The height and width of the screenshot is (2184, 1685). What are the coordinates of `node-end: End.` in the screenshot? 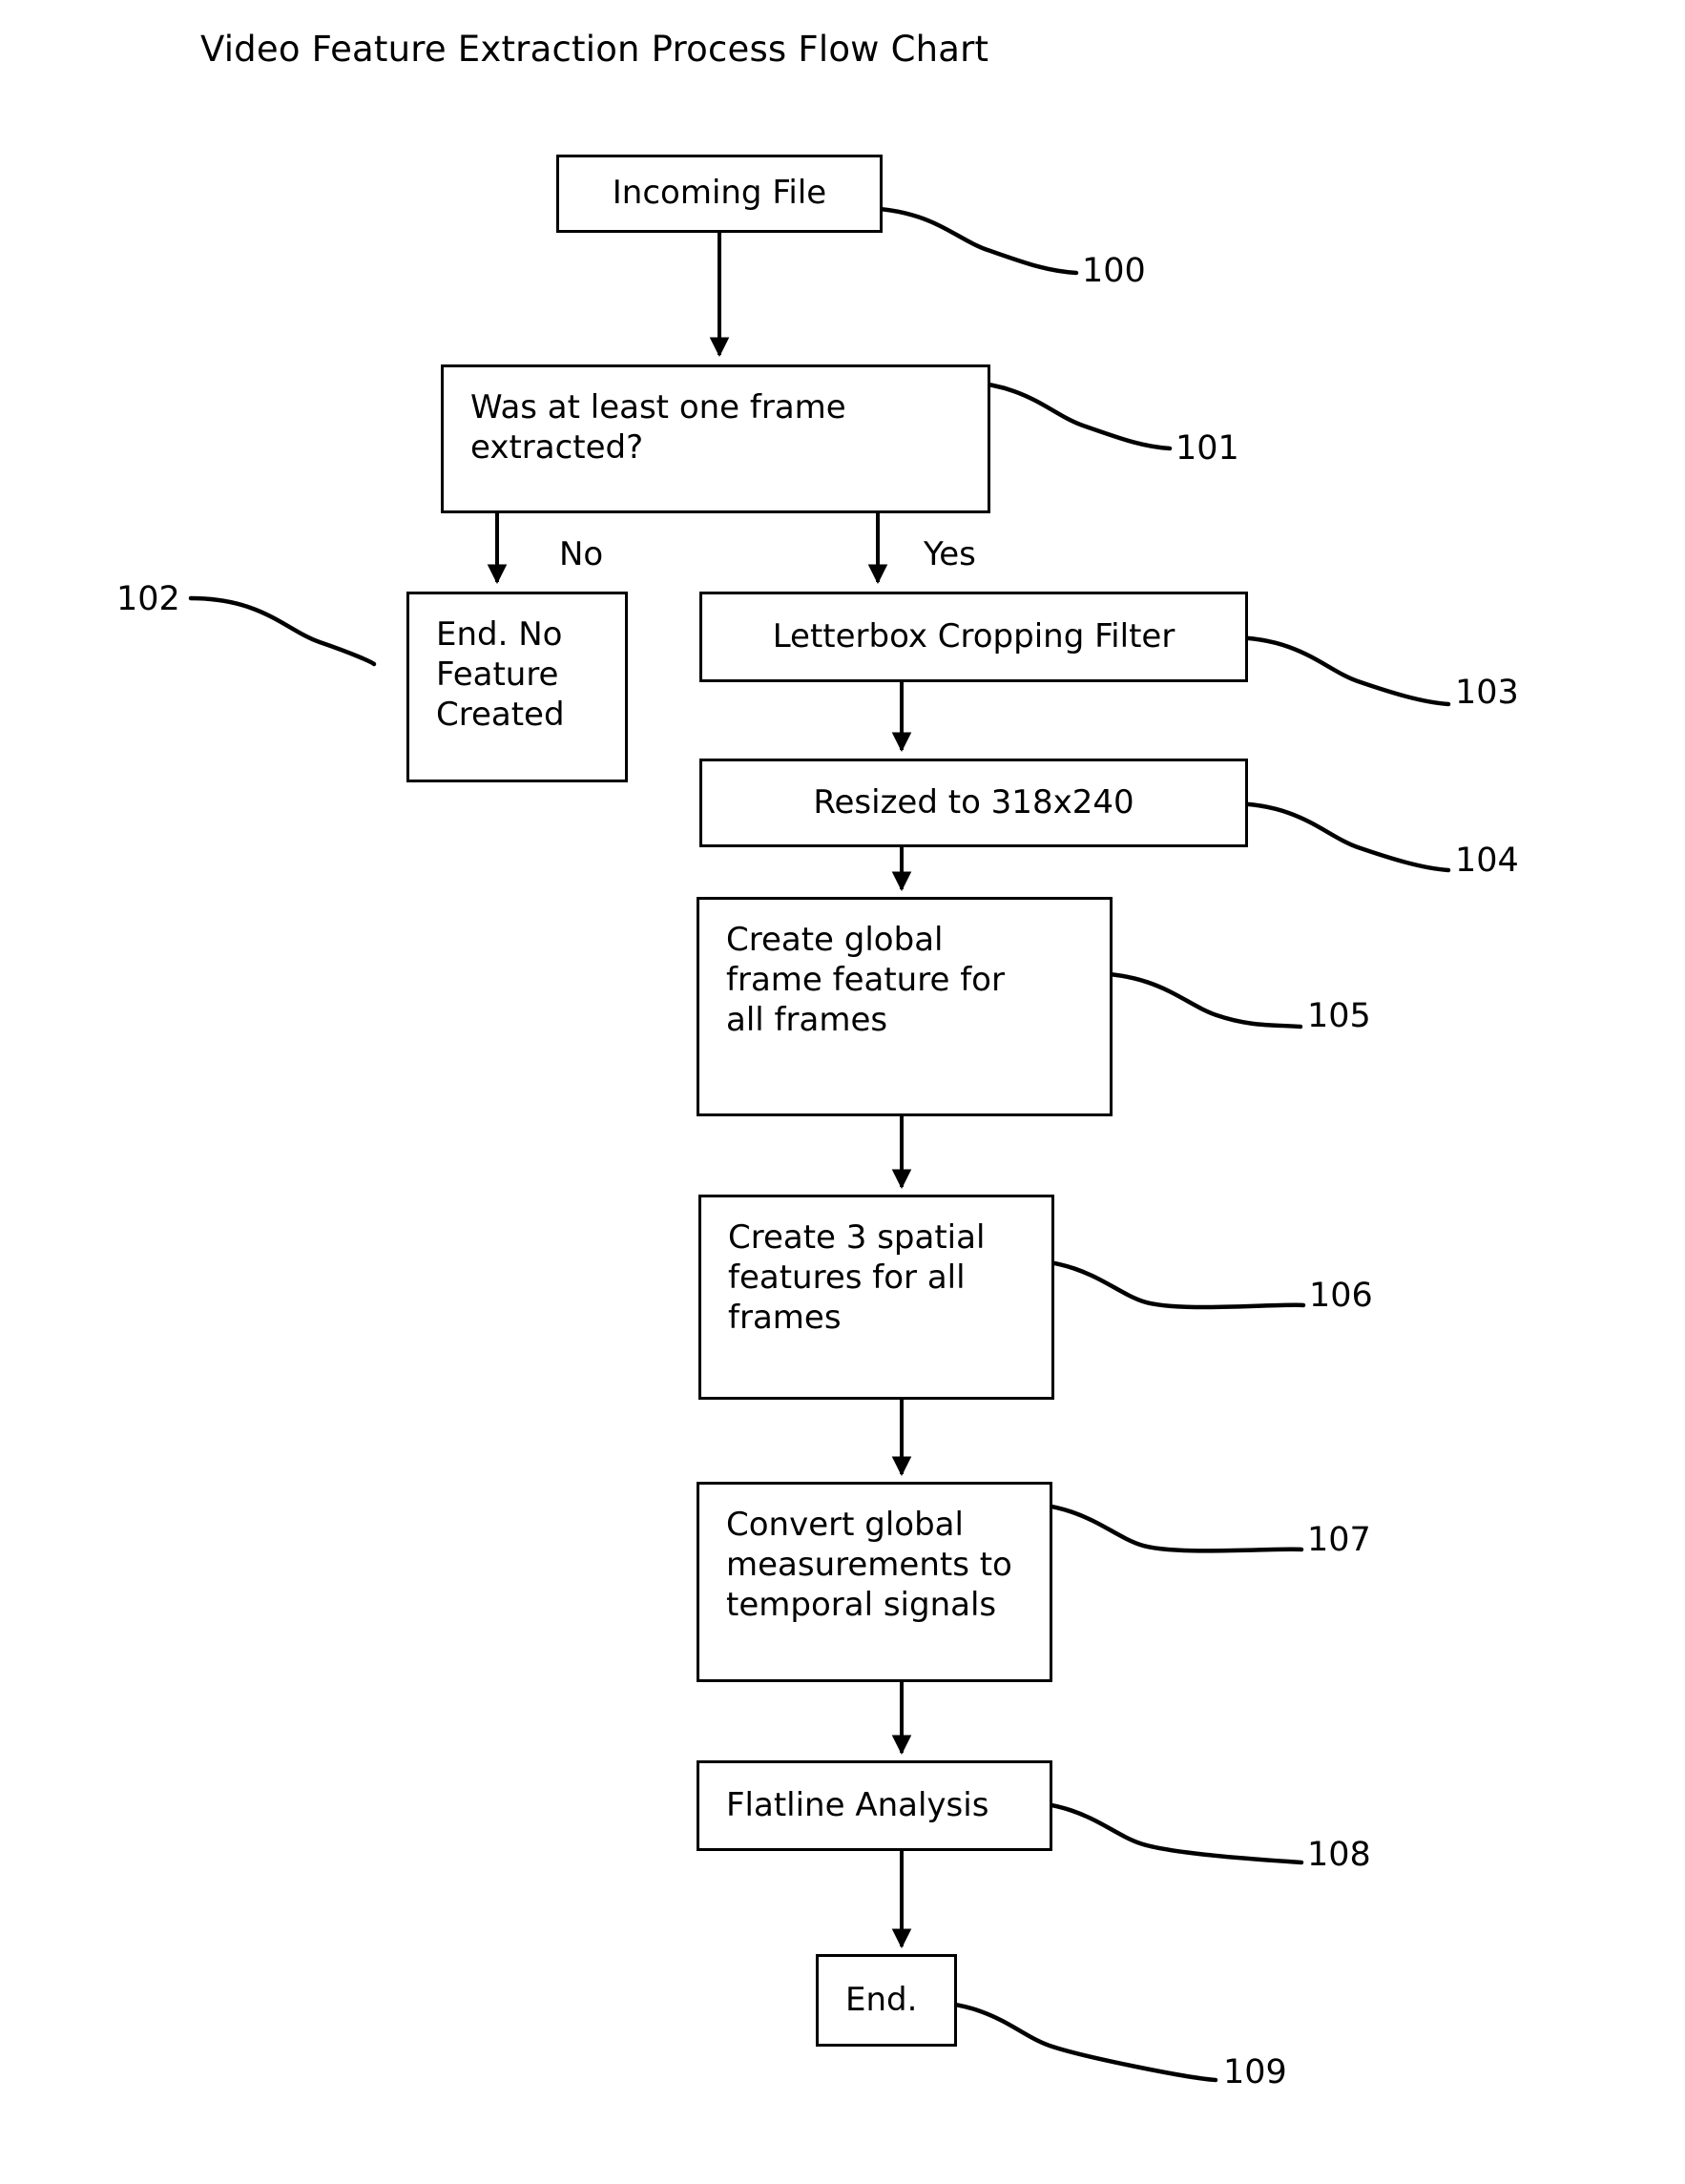 It's located at (886, 2001).